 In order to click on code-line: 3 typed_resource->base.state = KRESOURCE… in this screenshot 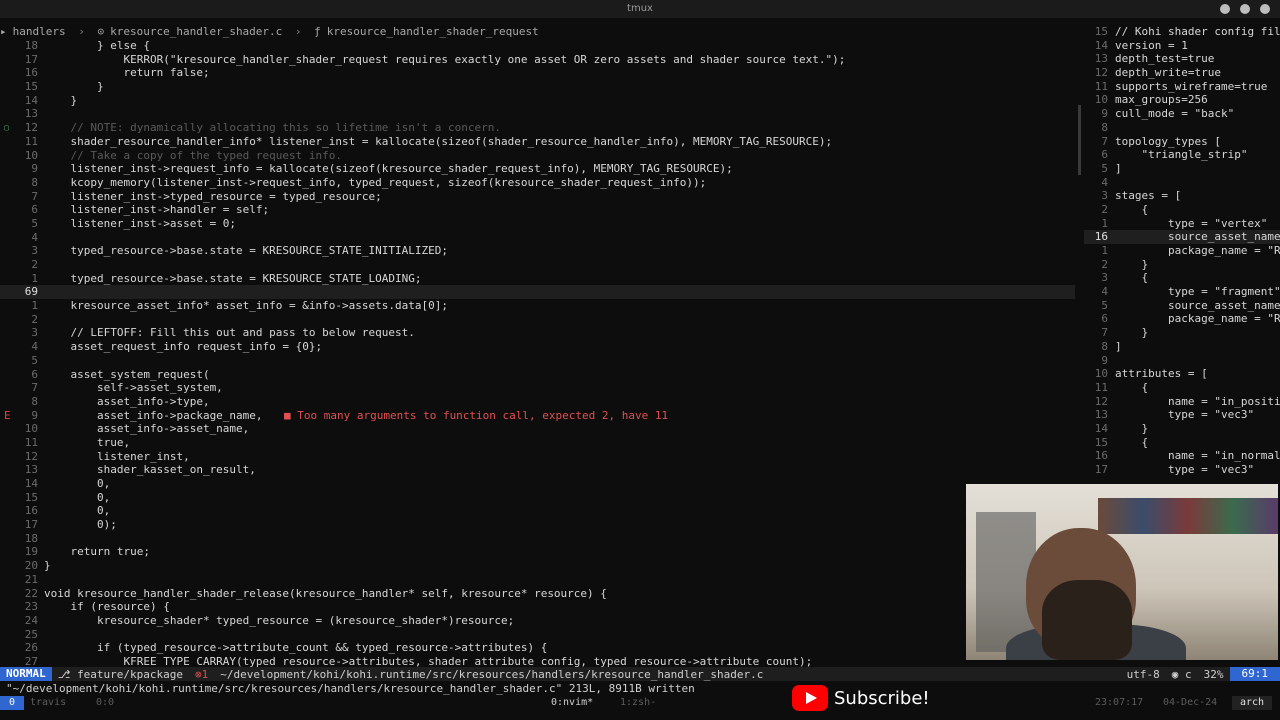, I will do `click(537, 251)`.